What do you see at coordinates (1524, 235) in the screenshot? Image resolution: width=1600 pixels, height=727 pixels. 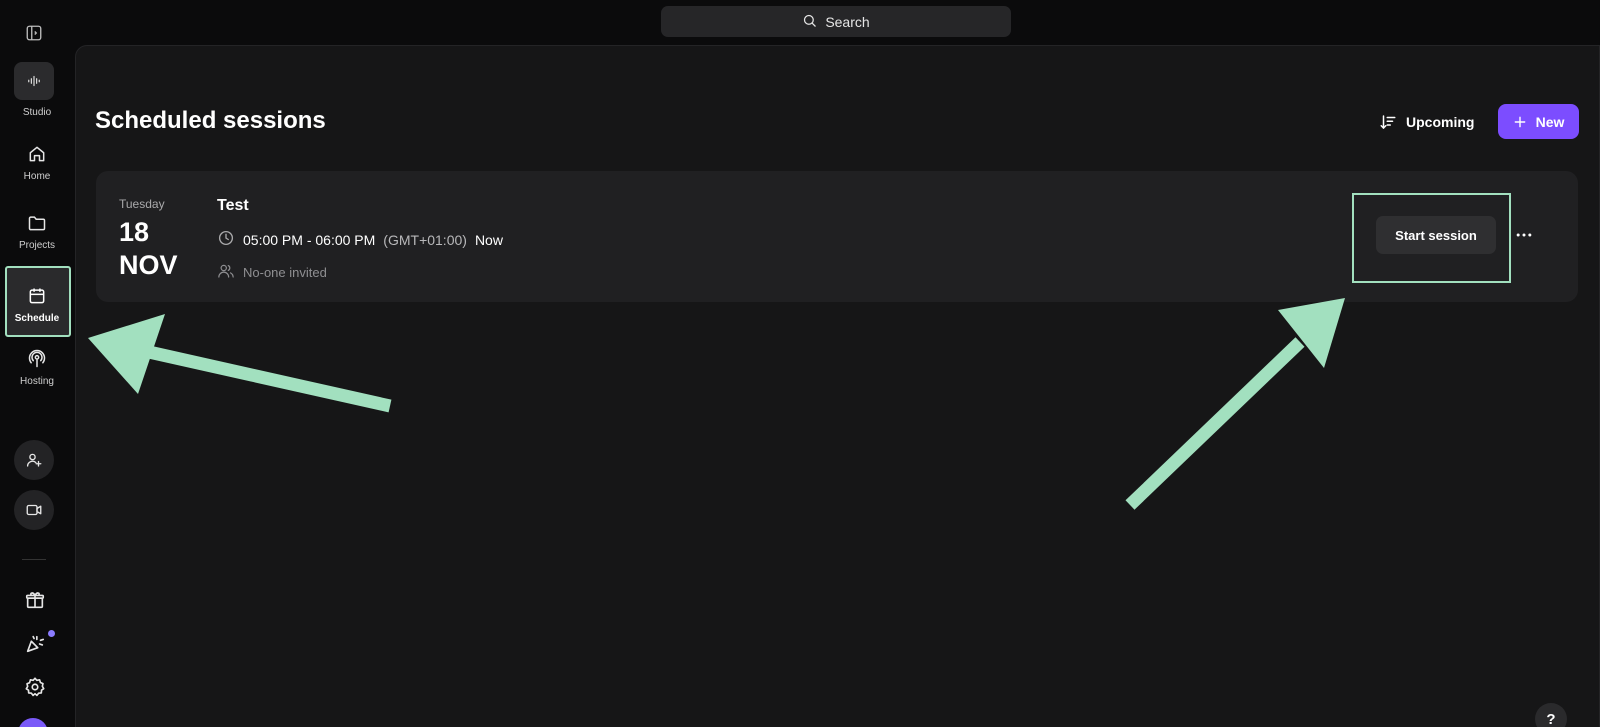 I see `more-options-icon` at bounding box center [1524, 235].